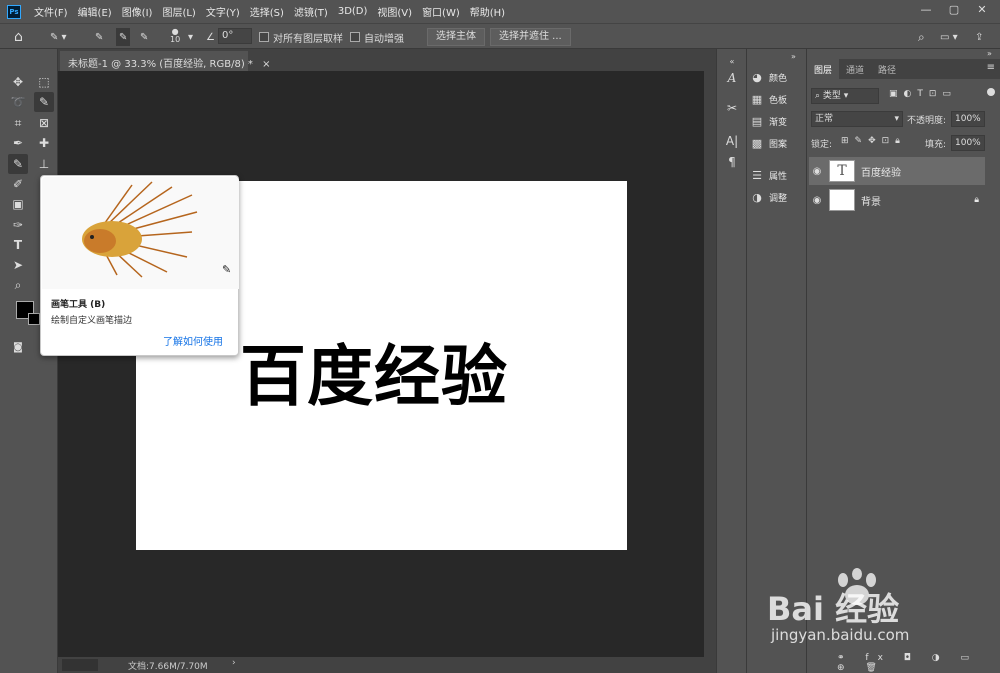  Describe the element at coordinates (778, 143) in the screenshot. I see `pattern-panel-button: ▩ 图案` at that location.